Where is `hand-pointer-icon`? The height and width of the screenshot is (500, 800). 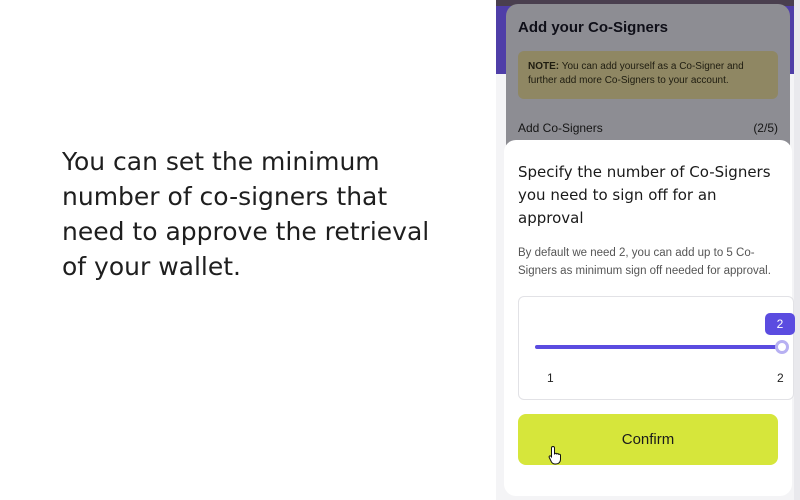
hand-pointer-icon is located at coordinates (554, 455).